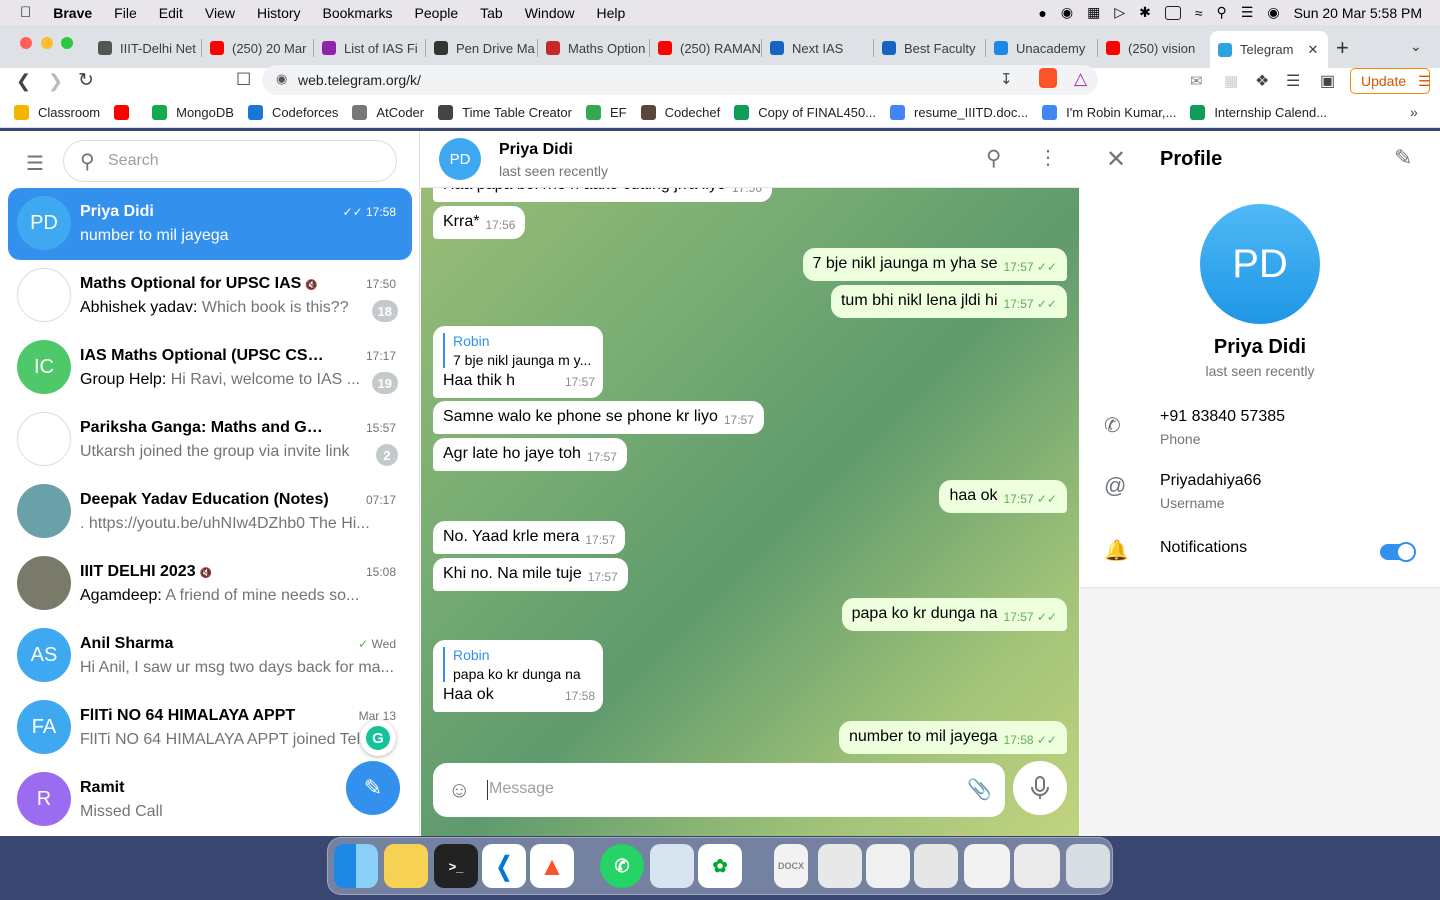 The image size is (1440, 900). I want to click on document-icon: DOCX, so click(791, 866).